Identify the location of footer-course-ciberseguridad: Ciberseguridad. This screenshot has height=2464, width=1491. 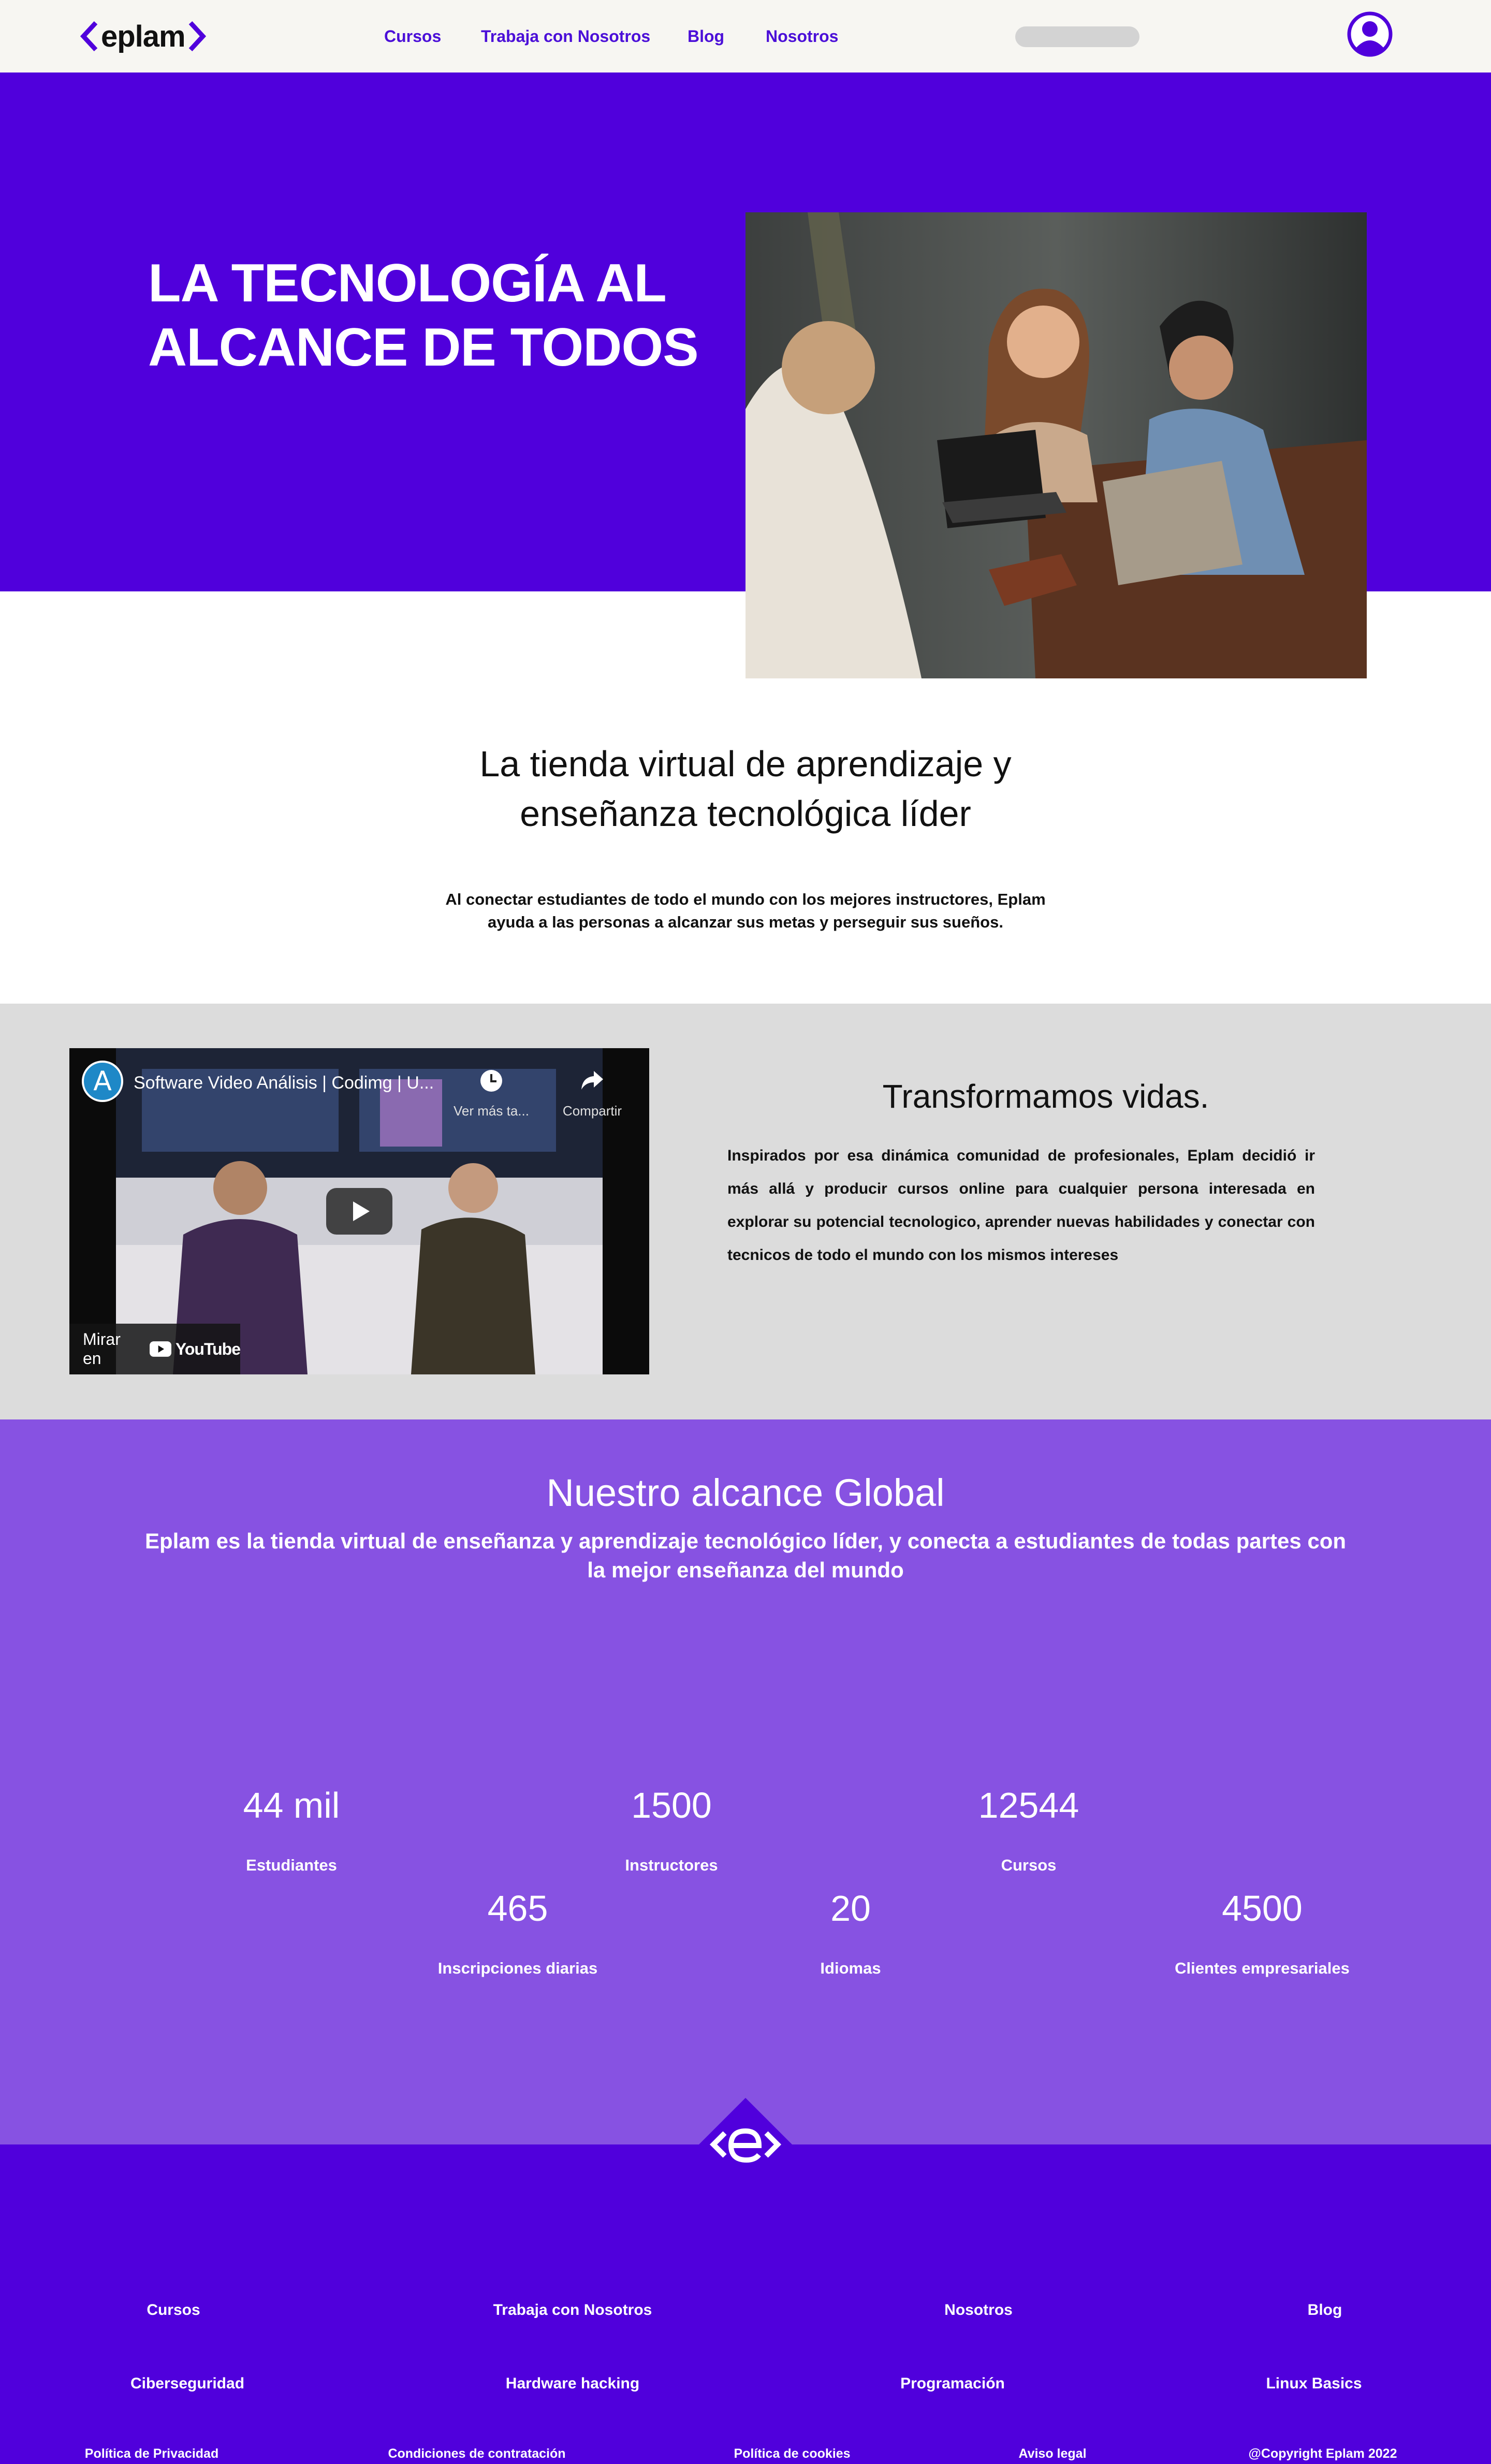
(187, 2384).